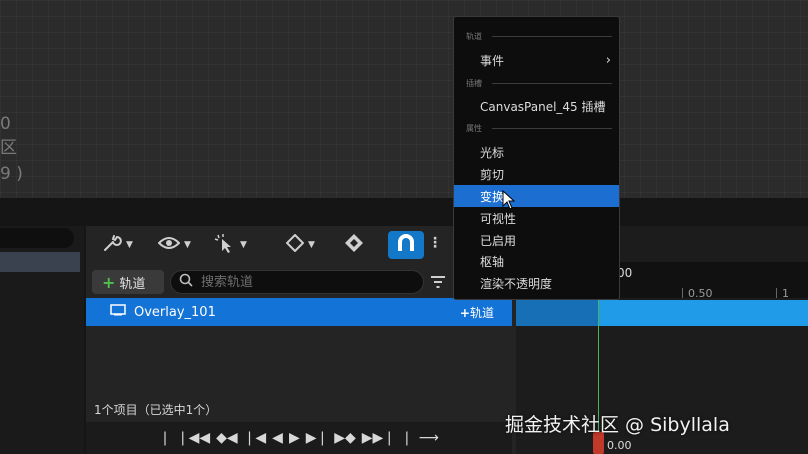  Describe the element at coordinates (438, 283) in the screenshot. I see `filter-icon` at that location.